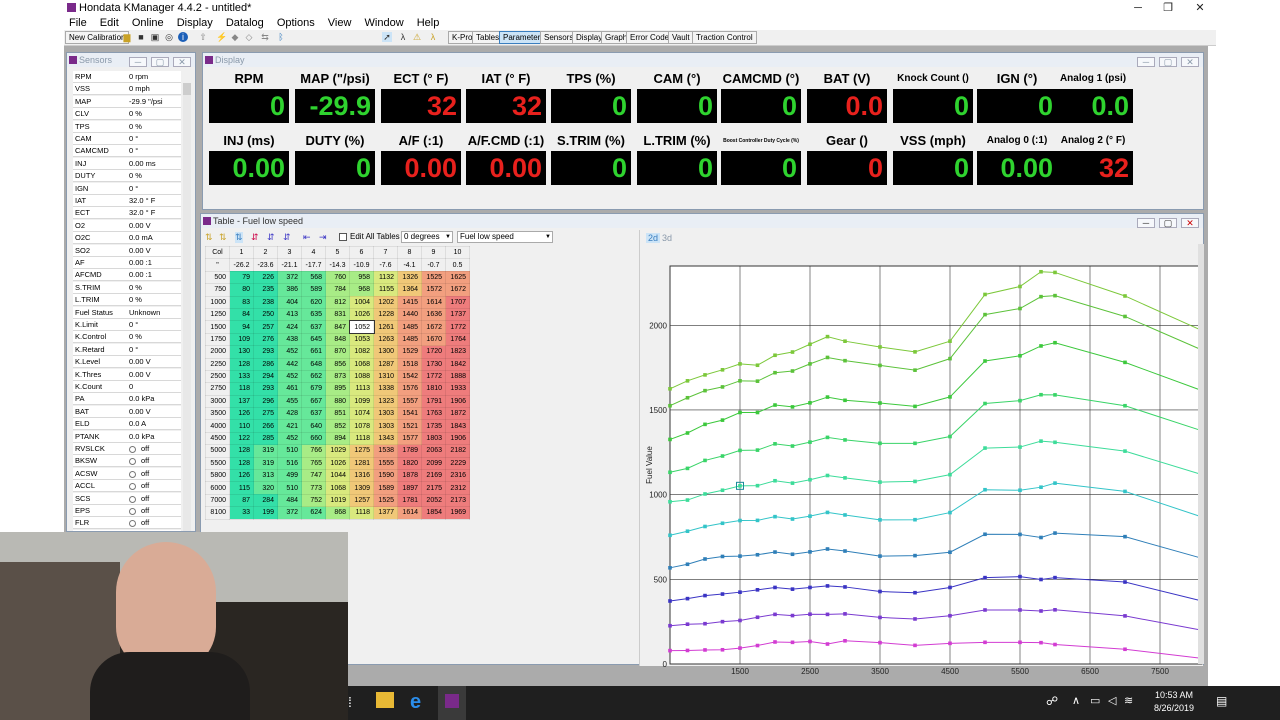 Image resolution: width=1280 pixels, height=720 pixels. Describe the element at coordinates (313, 513) in the screenshot. I see `fuel-cell: 624` at that location.